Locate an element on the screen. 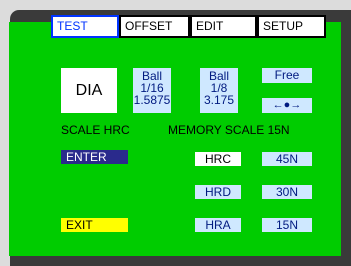 Image resolution: width=351 pixels, height=266 pixels. scale-hrc-label: SCALE HRC is located at coordinates (95, 130).